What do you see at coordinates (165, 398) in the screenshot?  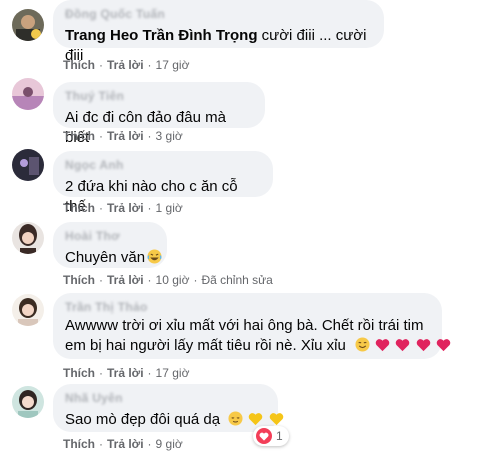 I see `comment-author: Nhã Uyên` at bounding box center [165, 398].